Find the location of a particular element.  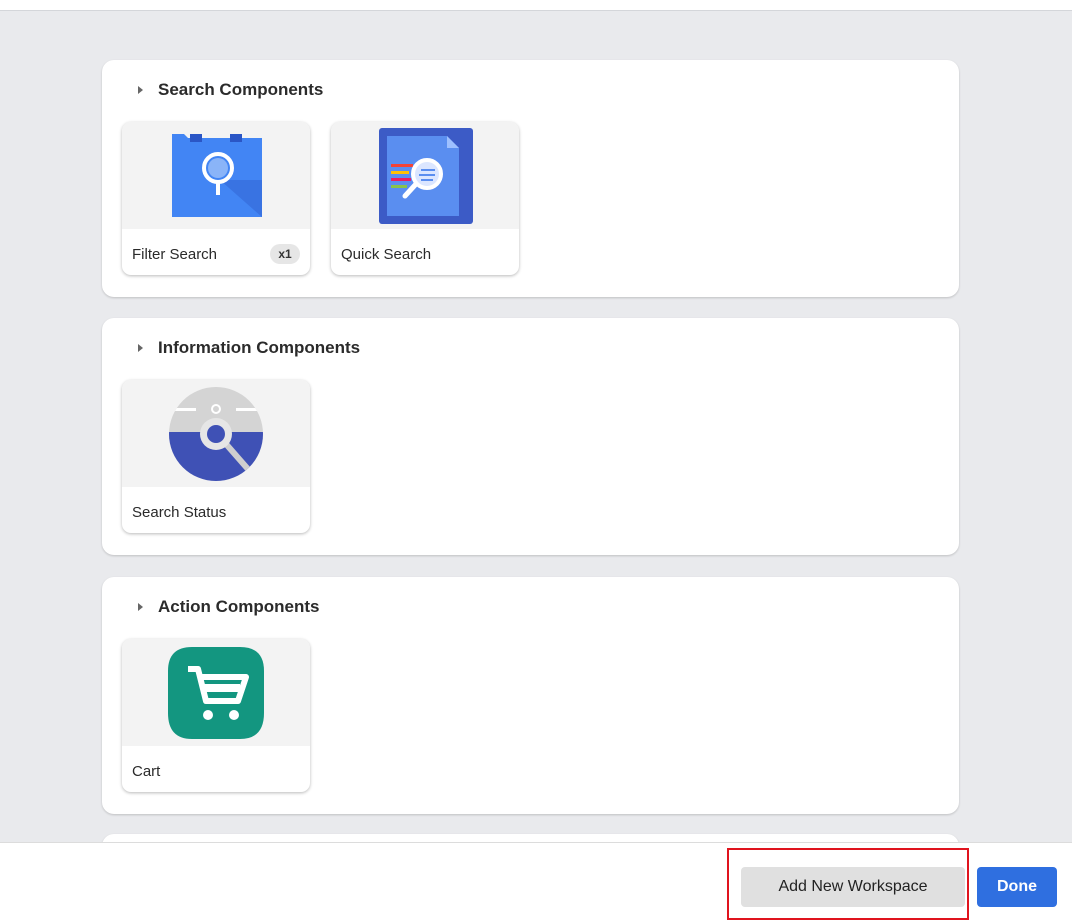

section-header: Action Components is located at coordinates (229, 607).